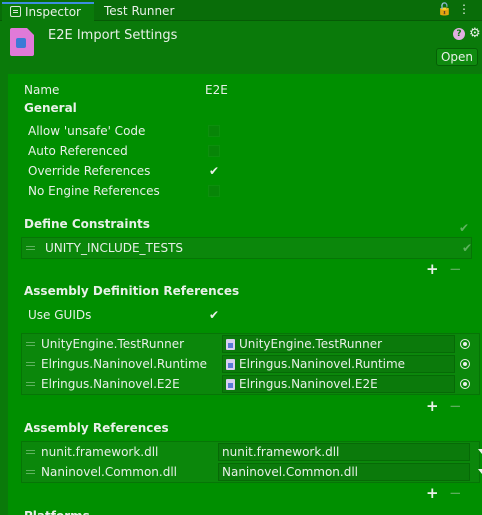 This screenshot has height=515, width=482. What do you see at coordinates (308, 384) in the screenshot?
I see `asmdef-ref-value: Elringus.Naninovel.E2E` at bounding box center [308, 384].